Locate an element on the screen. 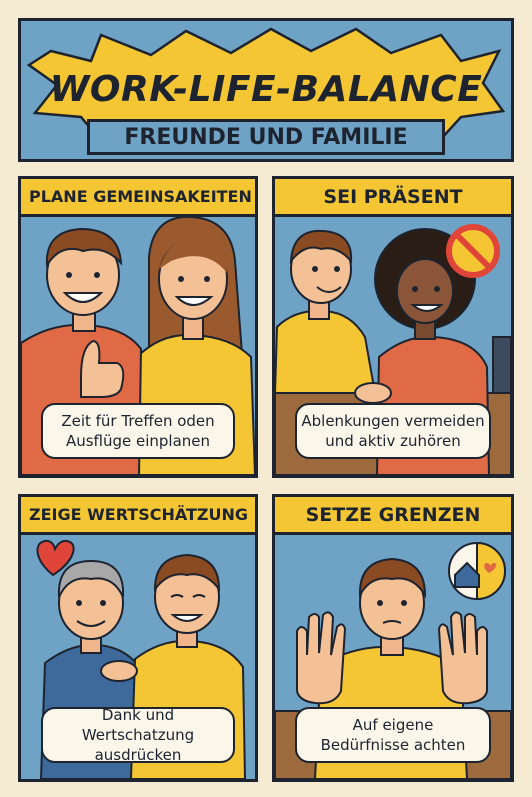 The width and height of the screenshot is (532, 797). panel-illustration: Dank und Wertschatzung ausdrücken is located at coordinates (138, 657).